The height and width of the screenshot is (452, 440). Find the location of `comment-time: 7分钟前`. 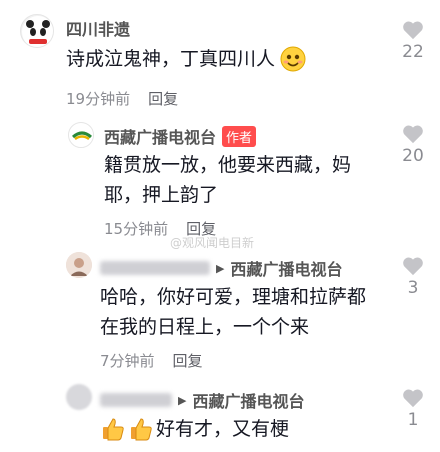

comment-time: 7分钟前 is located at coordinates (127, 361).